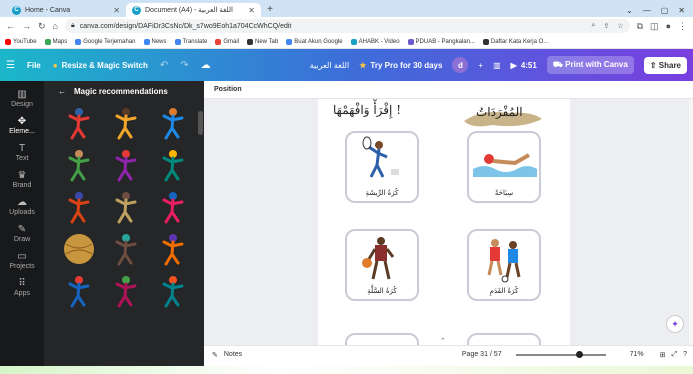 This screenshot has width=693, height=374. What do you see at coordinates (262, 41) in the screenshot?
I see `bookmark-item: New Tab` at bounding box center [262, 41].